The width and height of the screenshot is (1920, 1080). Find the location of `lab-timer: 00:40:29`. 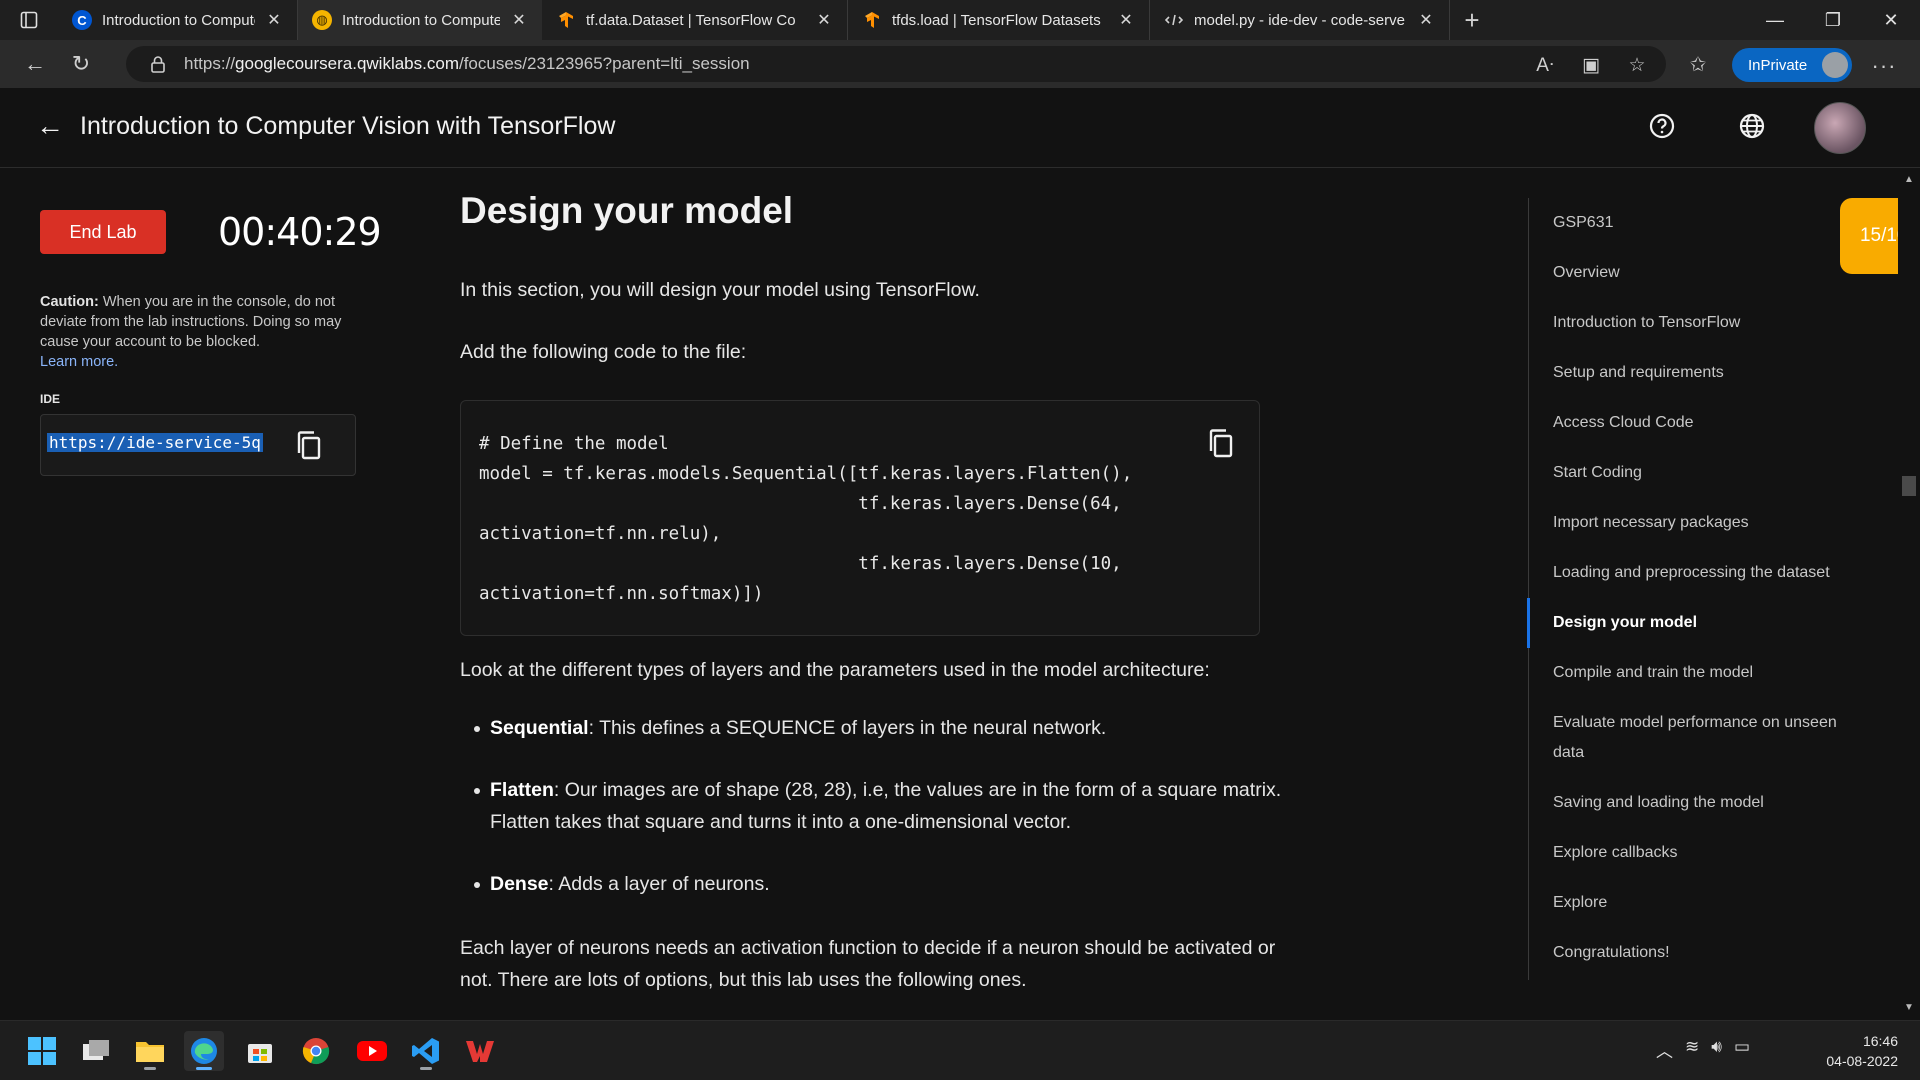

lab-timer: 00:40:29 is located at coordinates (300, 232).